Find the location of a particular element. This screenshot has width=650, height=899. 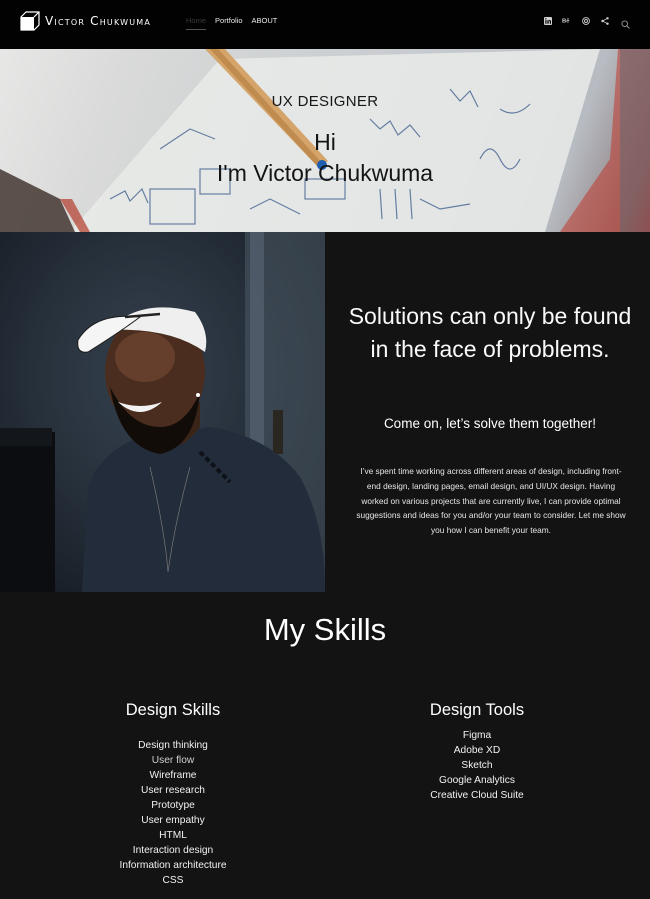

site-header: Victor Chukwuma Home Portfolio ABOUT Bē is located at coordinates (325, 24).